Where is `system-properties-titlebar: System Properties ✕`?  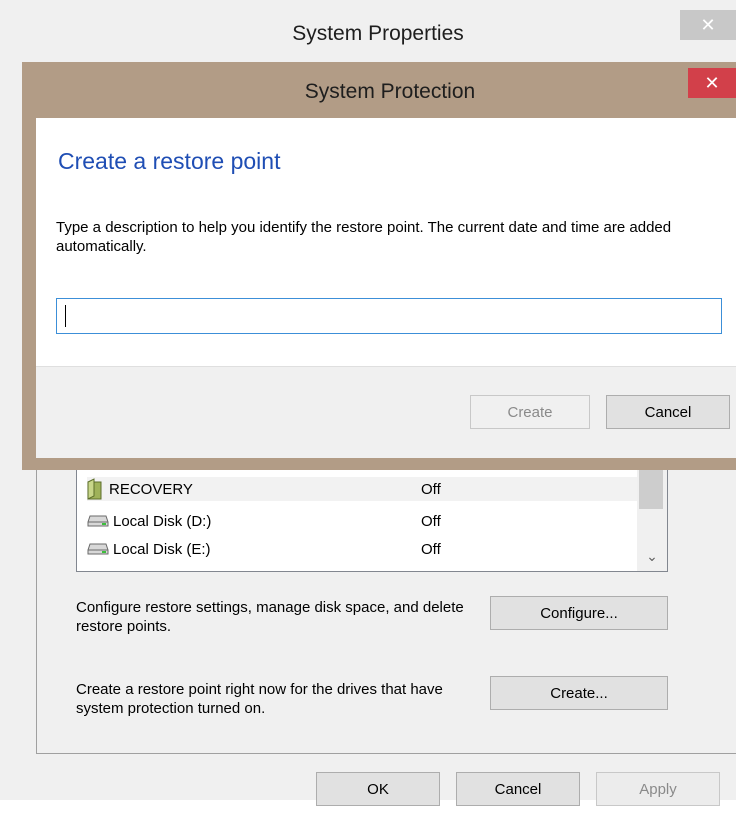
system-properties-titlebar: System Properties ✕ is located at coordinates (368, 32).